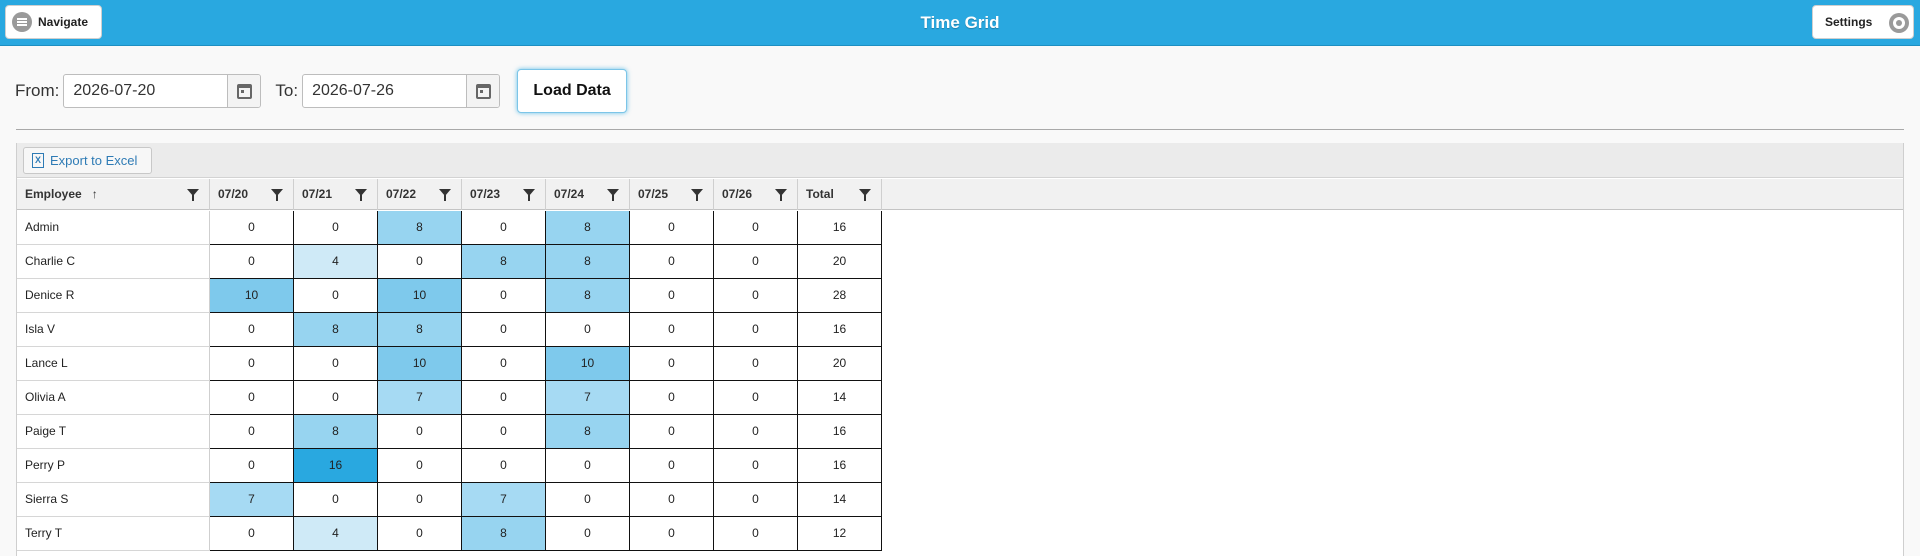 The image size is (1920, 556). I want to click on total-cell: 28, so click(840, 296).